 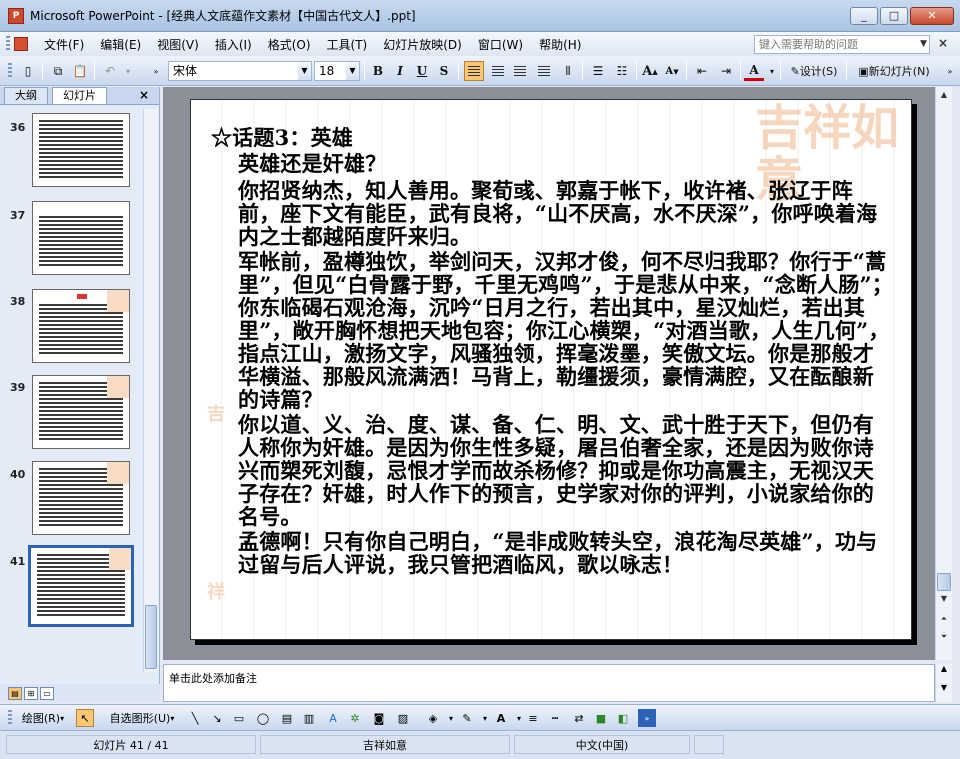 What do you see at coordinates (560, 44) in the screenshot?
I see `menu-help: 帮助(H)` at bounding box center [560, 44].